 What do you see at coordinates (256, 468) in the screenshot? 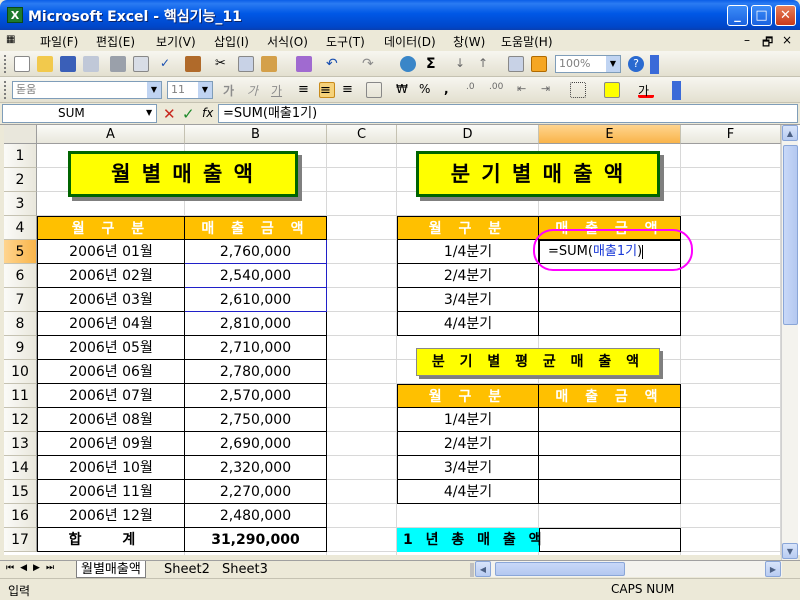
I see `sales-cell: 2,320,000` at bounding box center [256, 468].